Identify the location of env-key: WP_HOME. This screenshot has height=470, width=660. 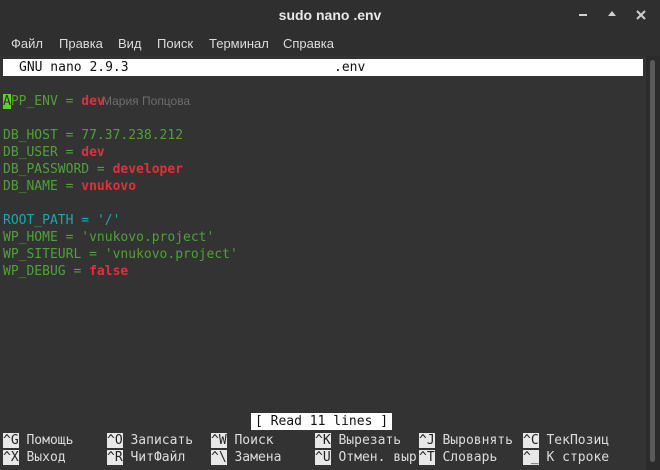
(30, 237).